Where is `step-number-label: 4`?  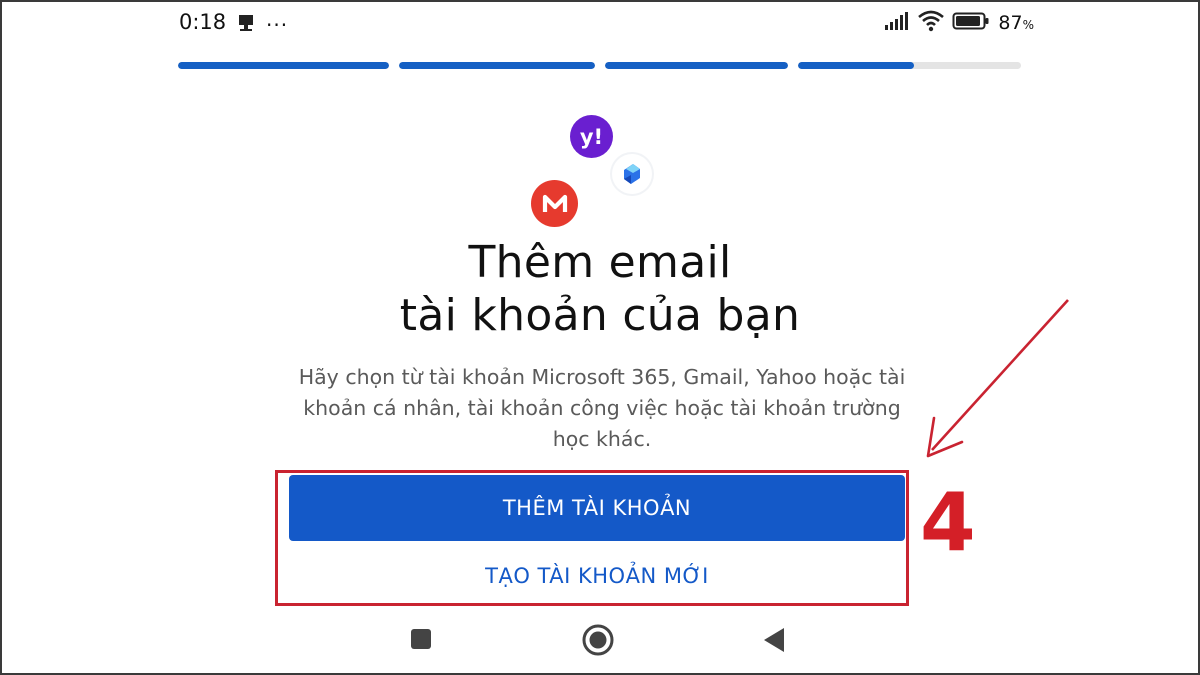 step-number-label: 4 is located at coordinates (948, 522).